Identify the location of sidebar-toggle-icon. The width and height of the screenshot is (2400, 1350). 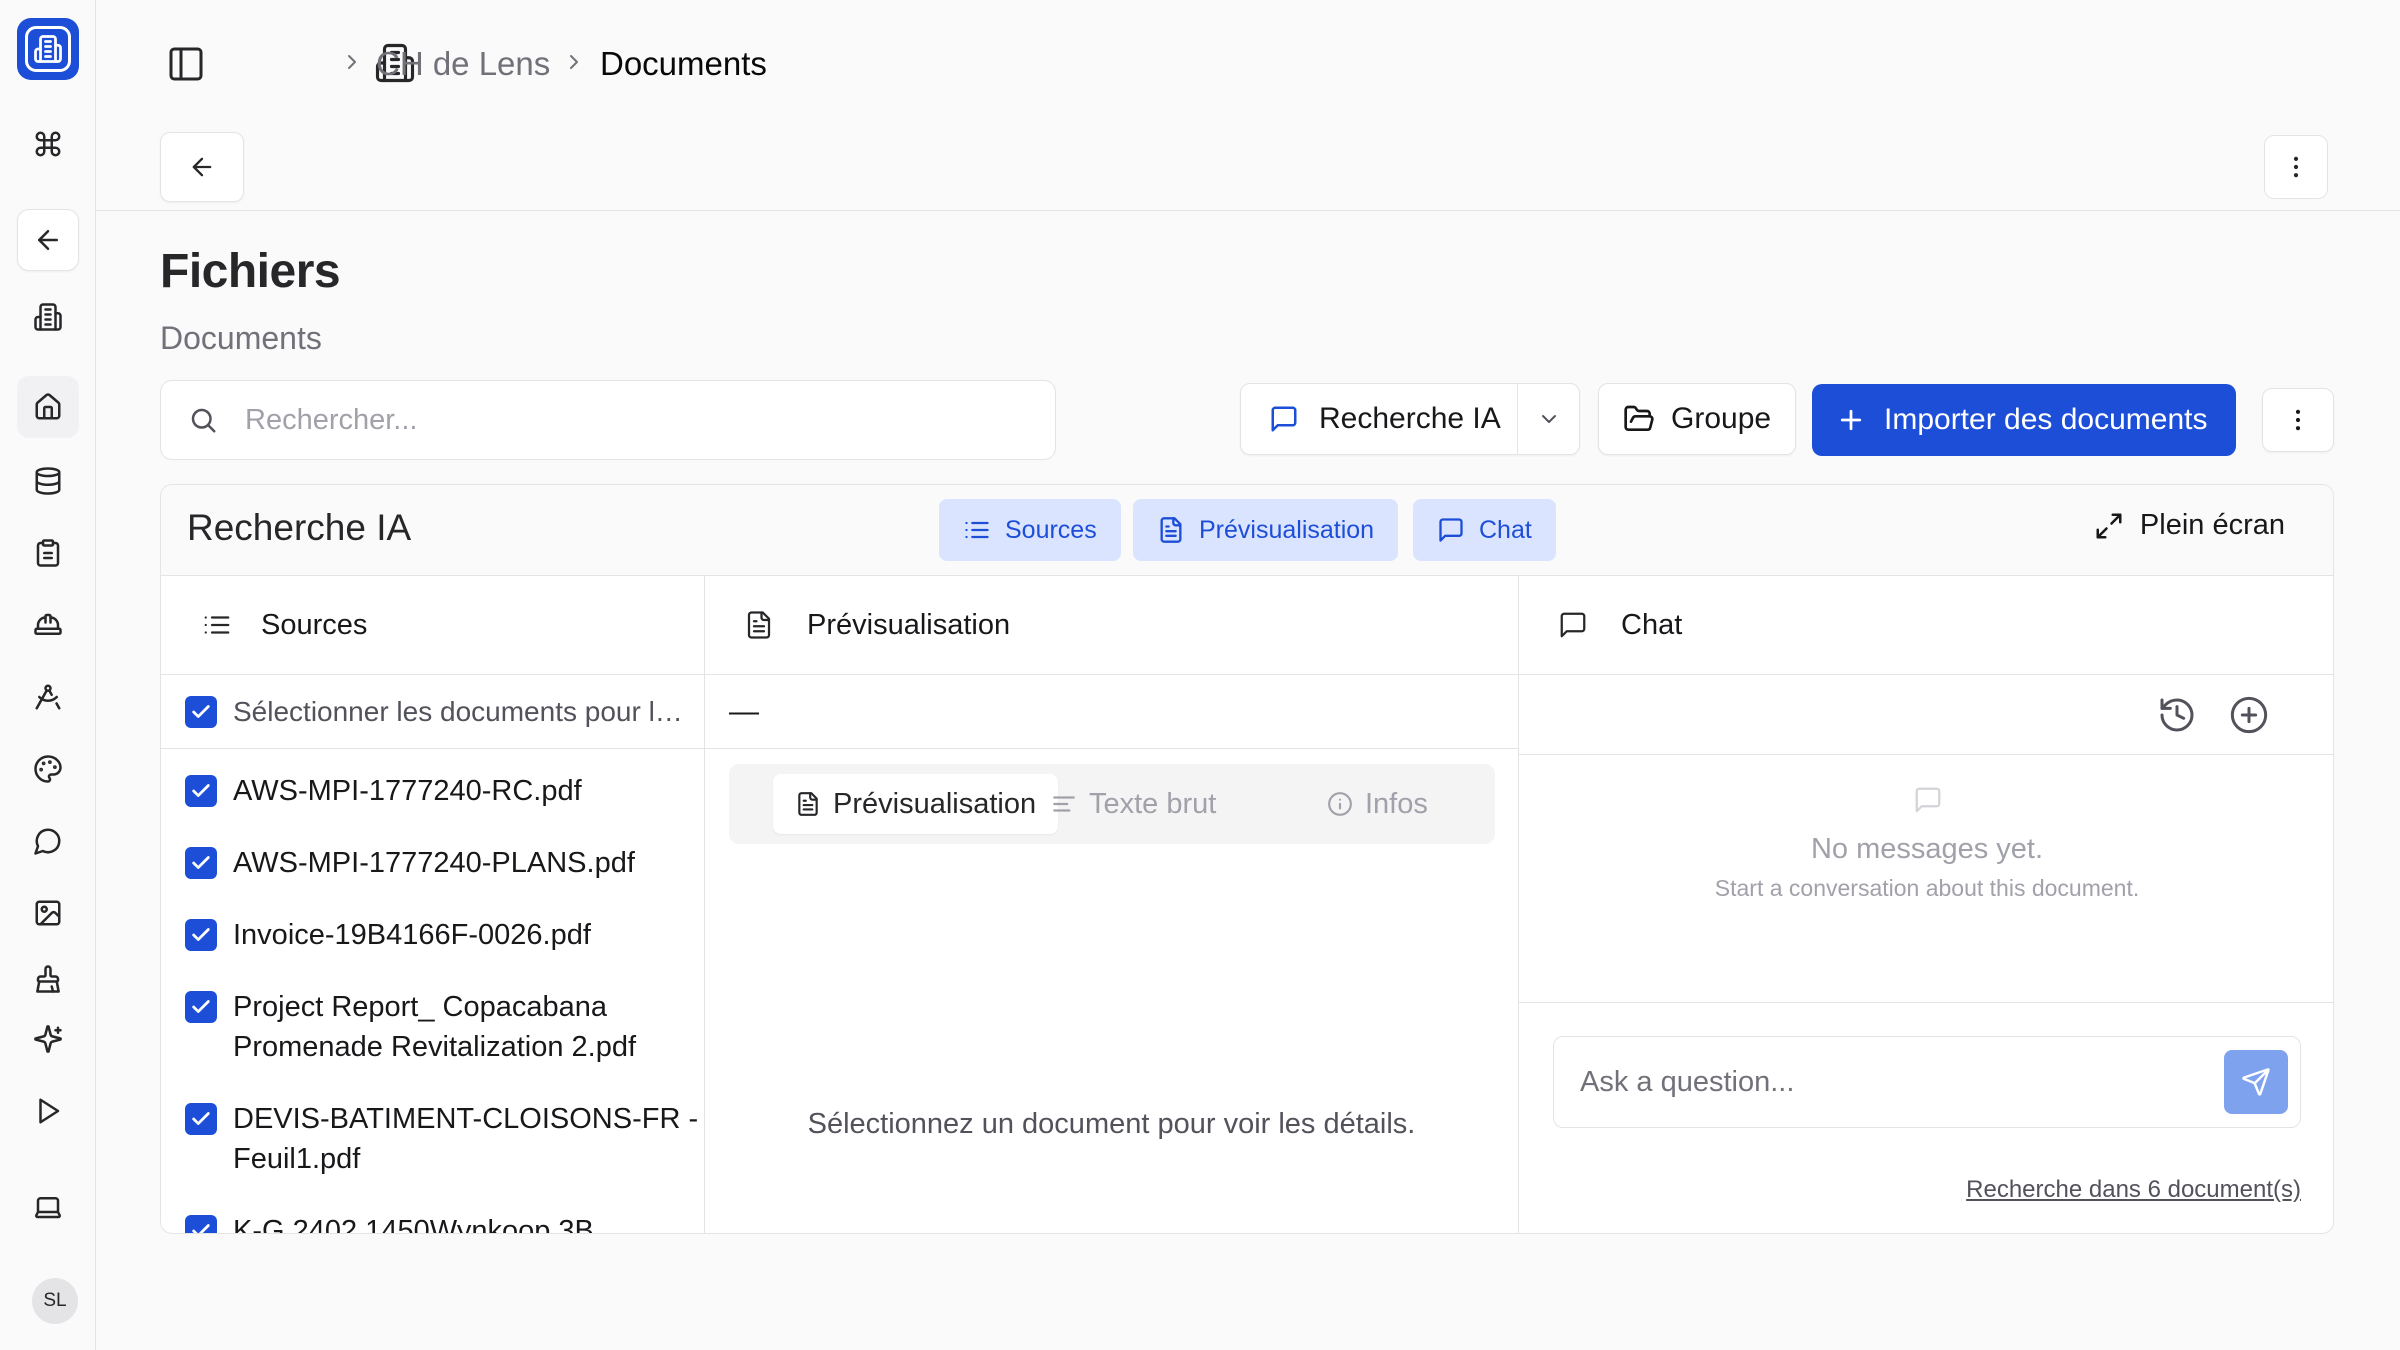
(186, 64).